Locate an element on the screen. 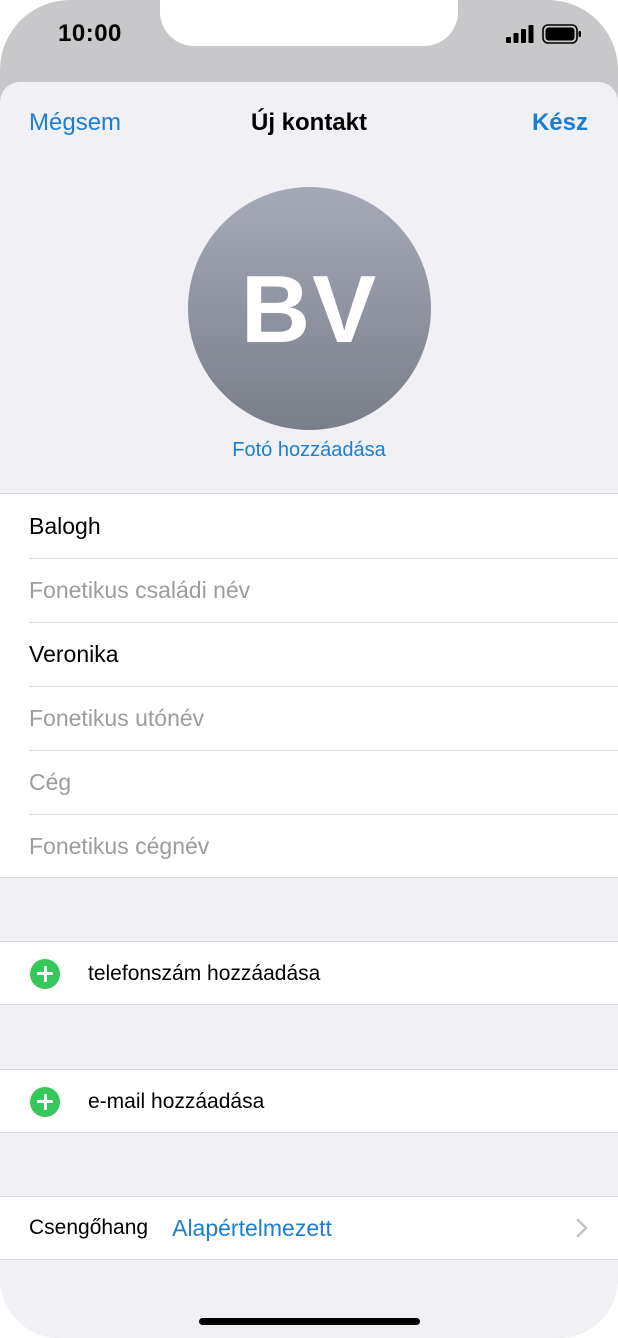 This screenshot has width=618, height=1338. battery-icon is located at coordinates (561, 34).